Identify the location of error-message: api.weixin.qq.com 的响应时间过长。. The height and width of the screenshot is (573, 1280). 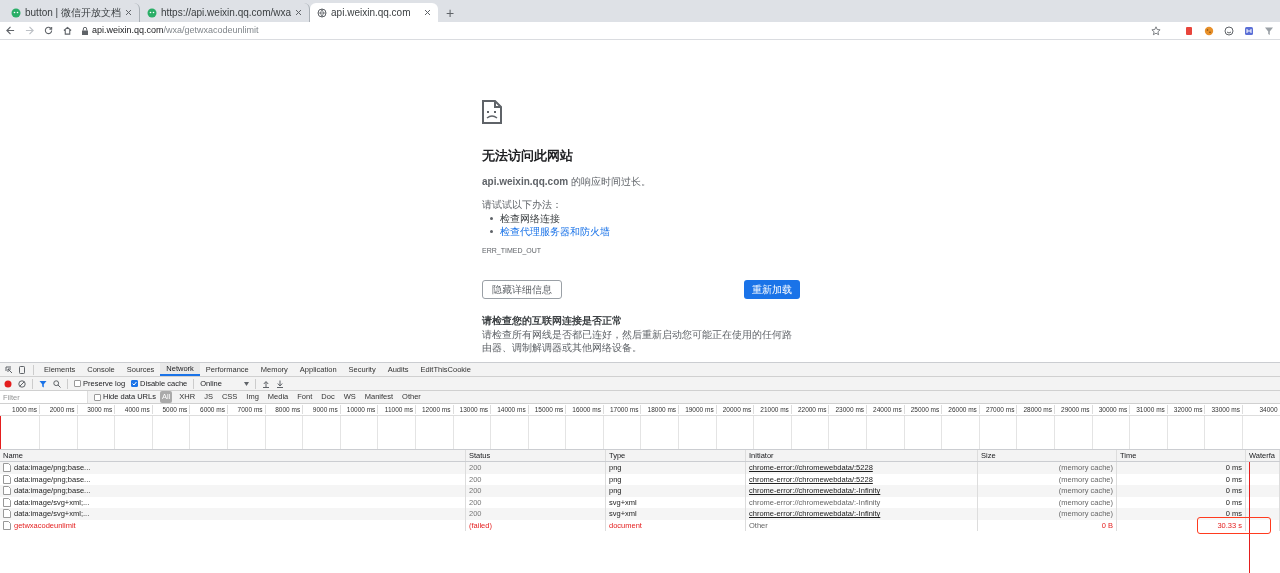
(567, 181).